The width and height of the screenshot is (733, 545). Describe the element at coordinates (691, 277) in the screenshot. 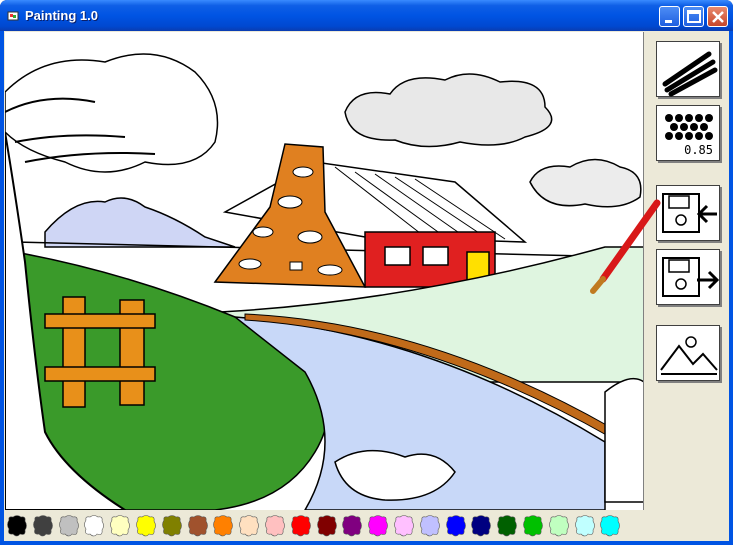

I see `floppy-save-icon` at that location.